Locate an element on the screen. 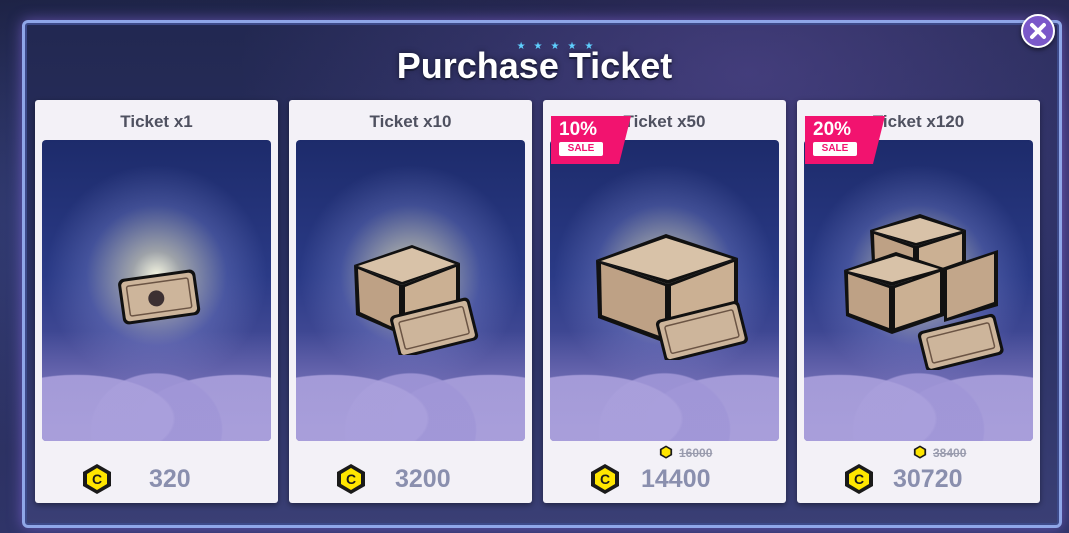 This screenshot has width=1069, height=533. dialog-title: Purchase Ticket is located at coordinates (534, 65).